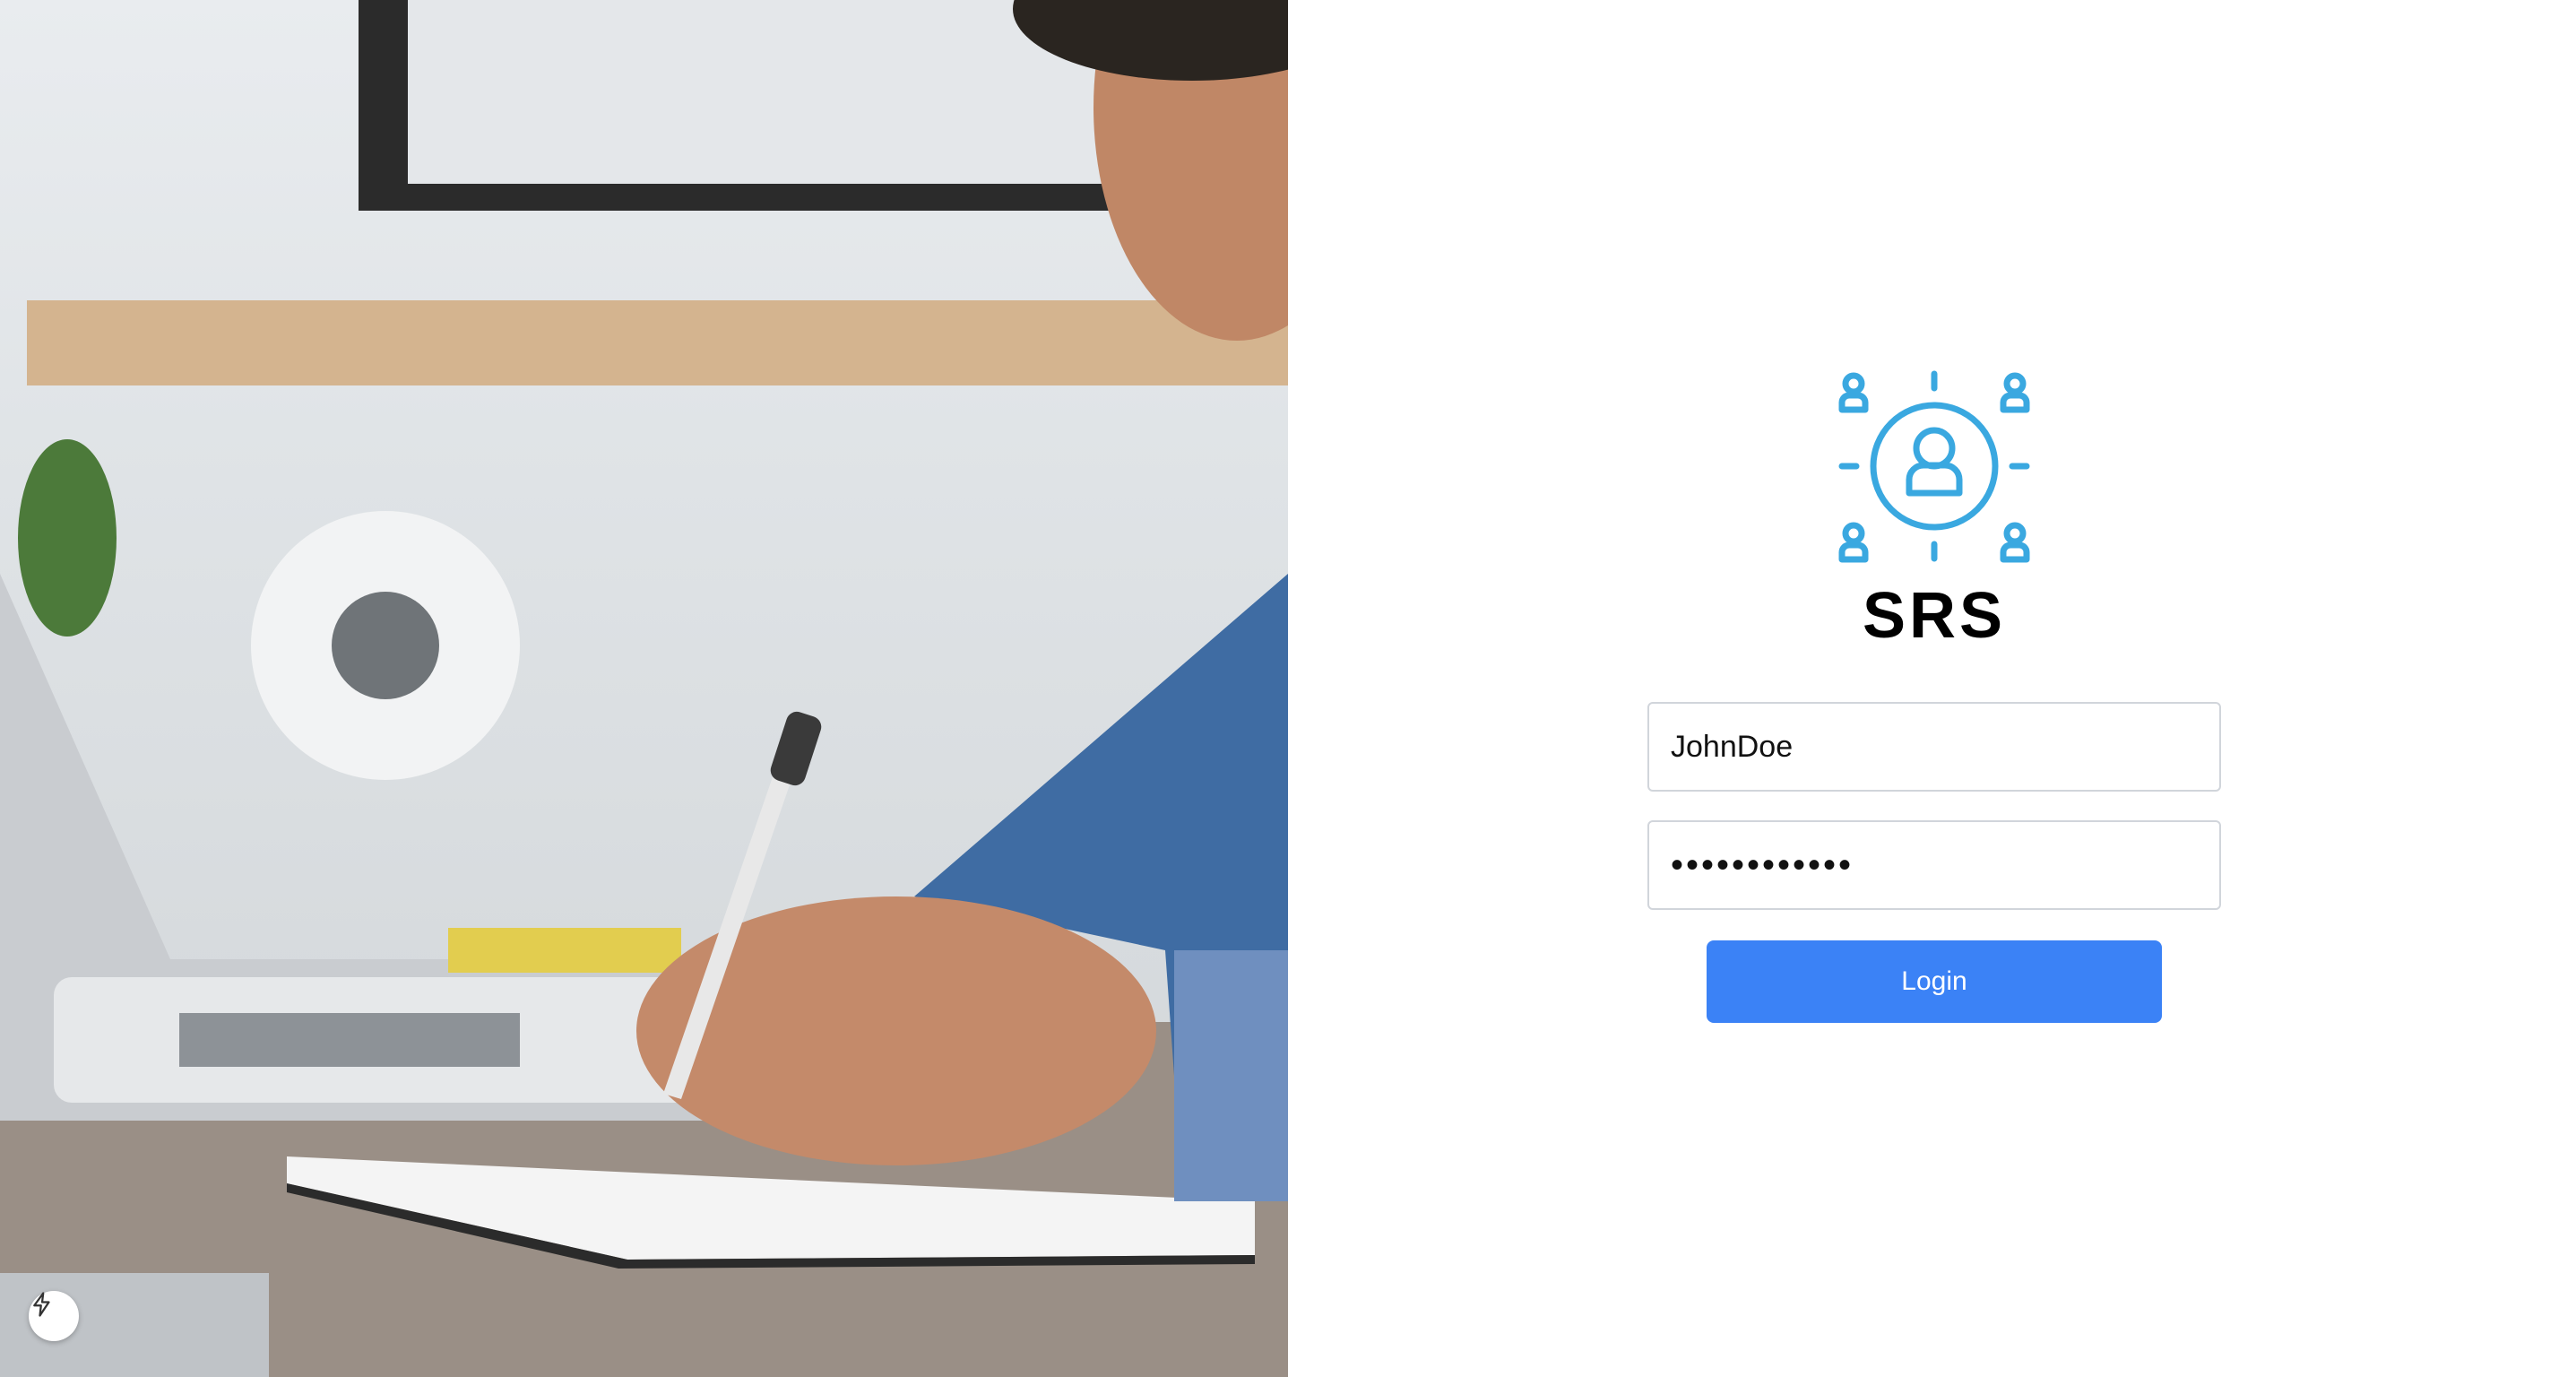  Describe the element at coordinates (1934, 616) in the screenshot. I see `brand-title: SRS` at that location.